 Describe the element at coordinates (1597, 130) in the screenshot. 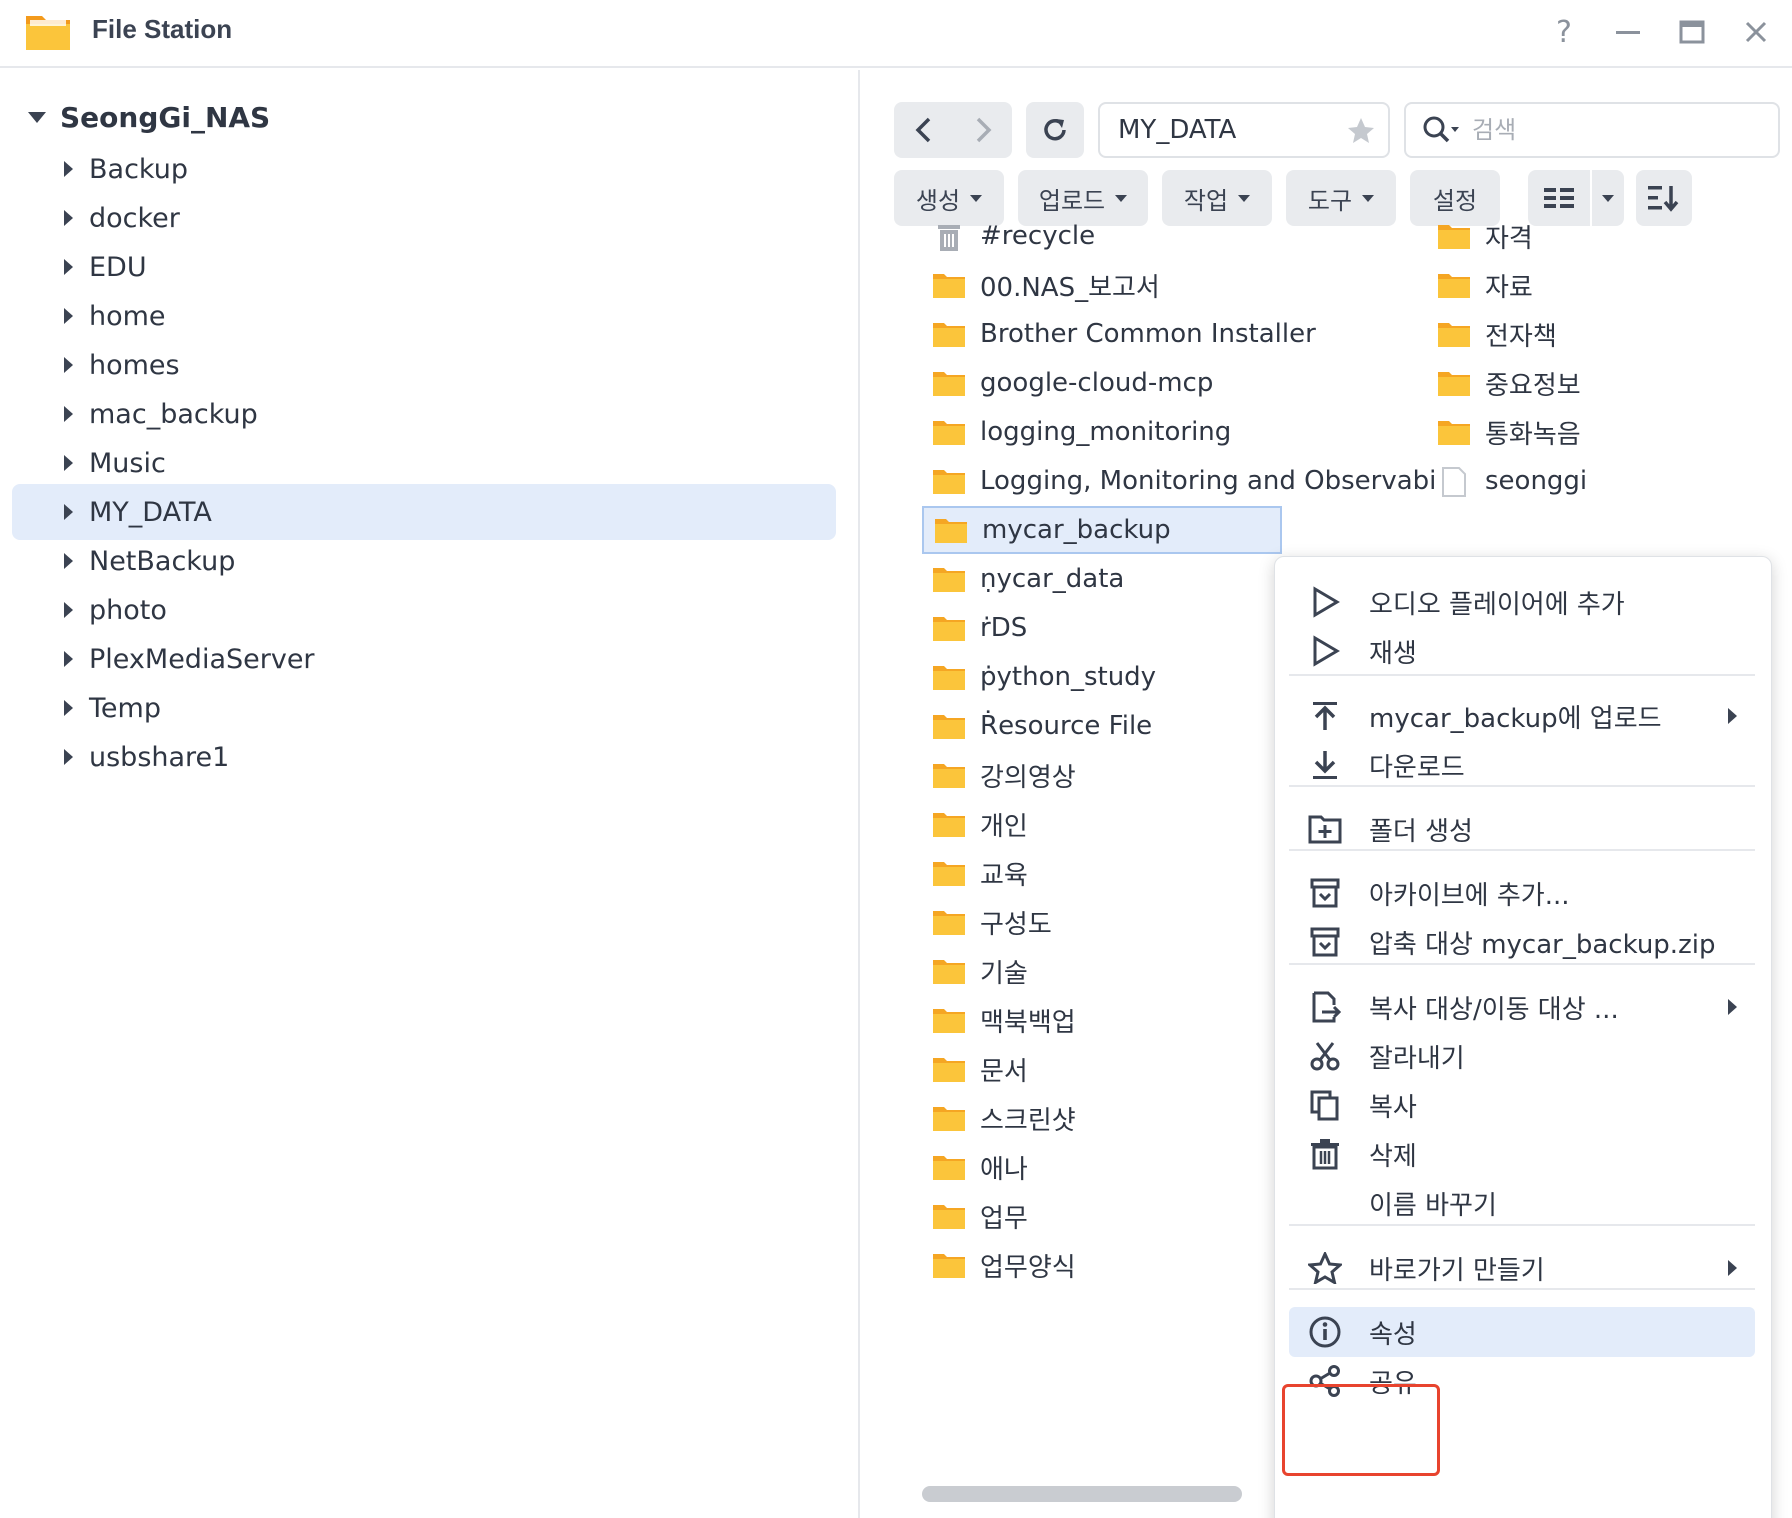

I see `search-input` at that location.